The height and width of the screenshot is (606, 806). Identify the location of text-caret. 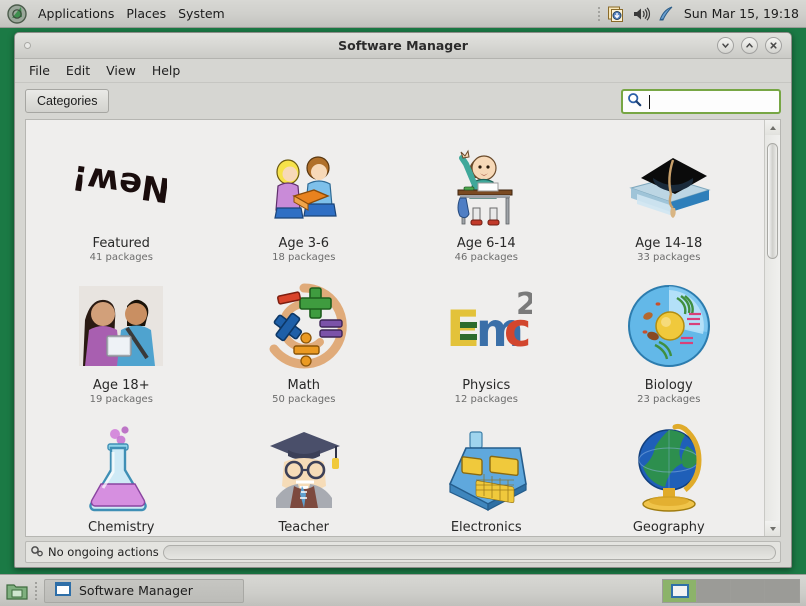
(649, 101).